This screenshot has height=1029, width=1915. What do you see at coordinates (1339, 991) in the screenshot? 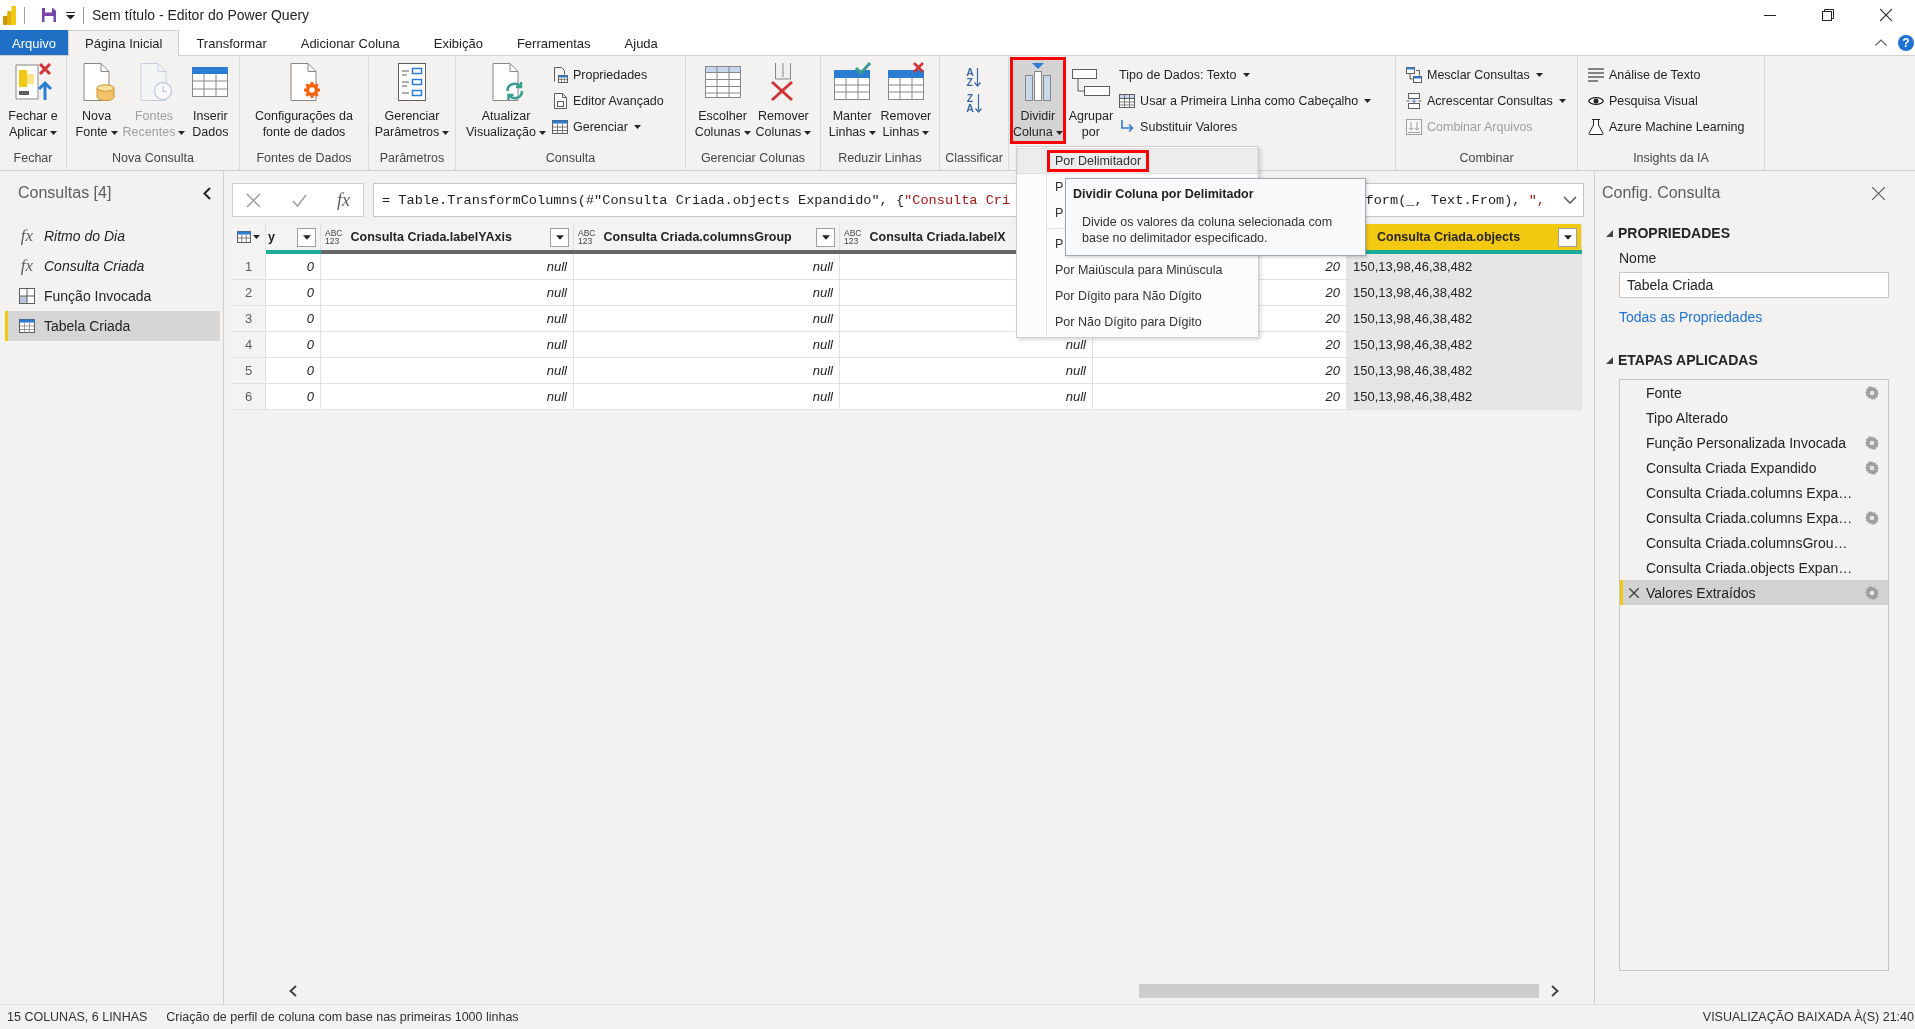
I see `scrollbar-thumb` at bounding box center [1339, 991].